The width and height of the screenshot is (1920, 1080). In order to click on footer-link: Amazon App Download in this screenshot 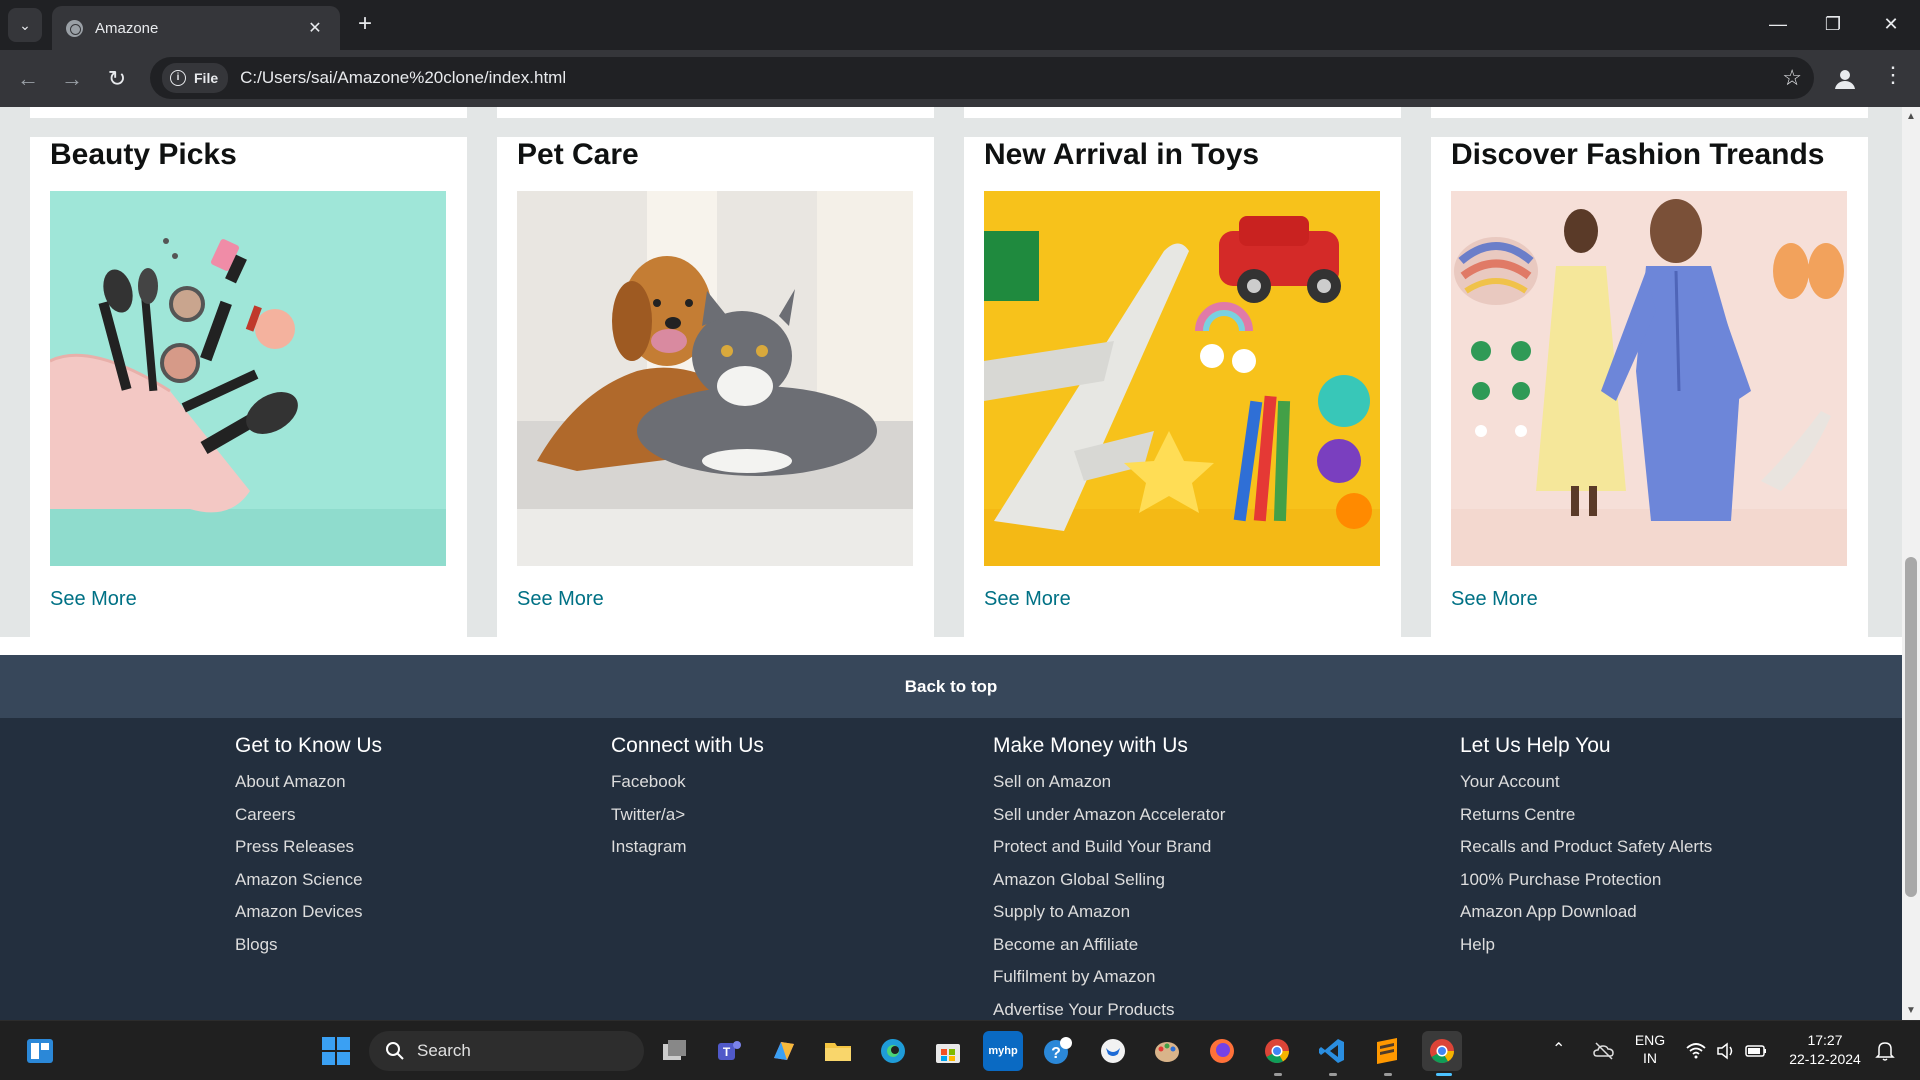, I will do `click(1586, 912)`.